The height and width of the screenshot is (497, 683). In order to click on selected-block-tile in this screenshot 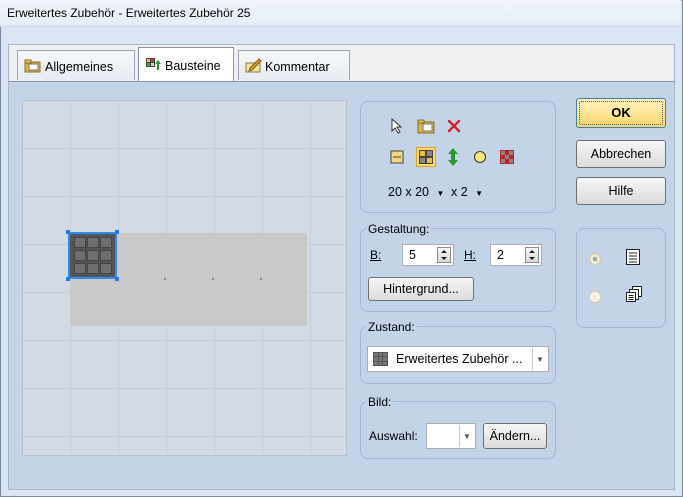, I will do `click(92, 255)`.